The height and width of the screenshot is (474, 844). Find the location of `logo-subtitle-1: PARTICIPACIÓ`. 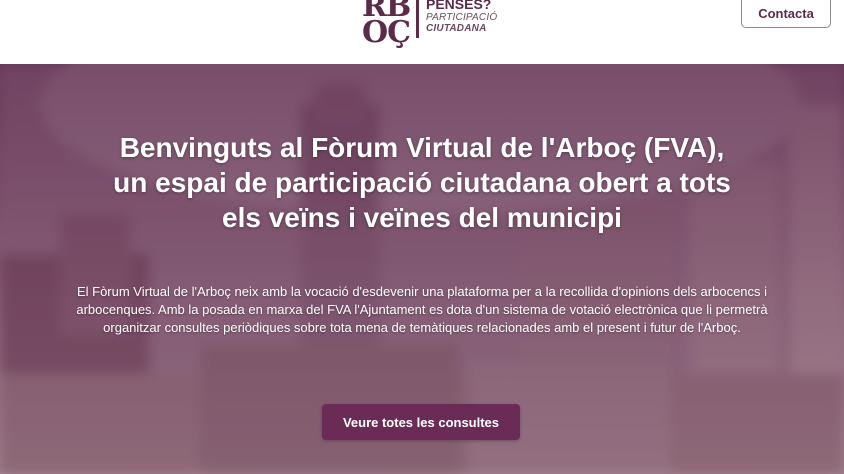

logo-subtitle-1: PARTICIPACIÓ is located at coordinates (462, 17).